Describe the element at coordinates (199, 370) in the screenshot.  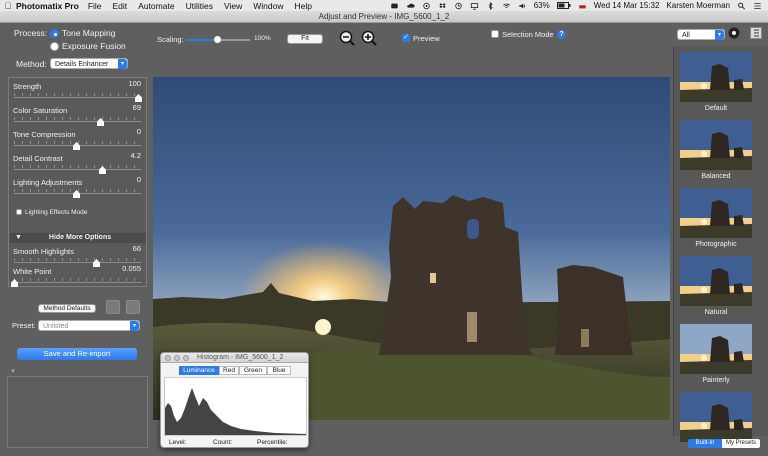
I see `tab-luminance: Luminance` at that location.